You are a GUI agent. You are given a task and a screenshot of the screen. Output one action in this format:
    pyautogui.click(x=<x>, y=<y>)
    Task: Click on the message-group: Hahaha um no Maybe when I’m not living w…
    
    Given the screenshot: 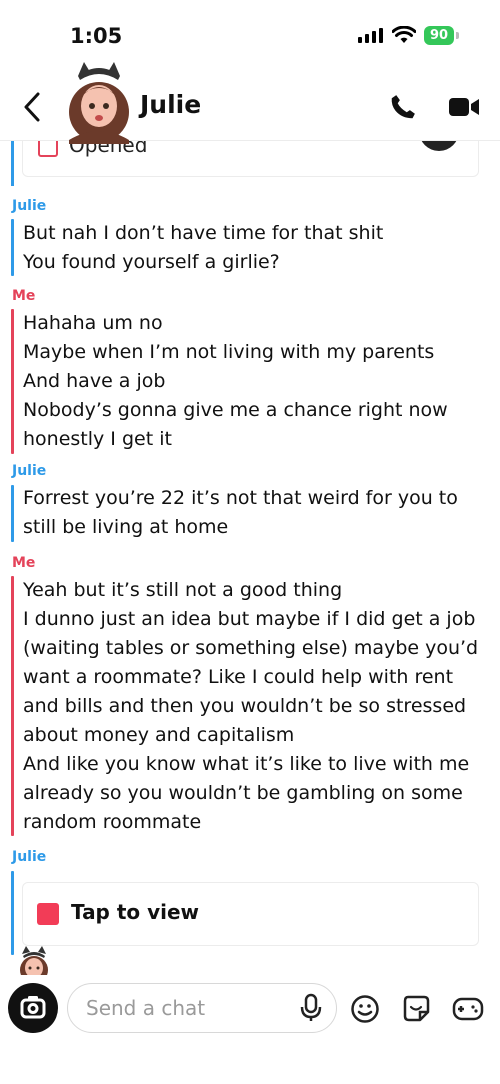 What is the action you would take?
    pyautogui.click(x=255, y=381)
    